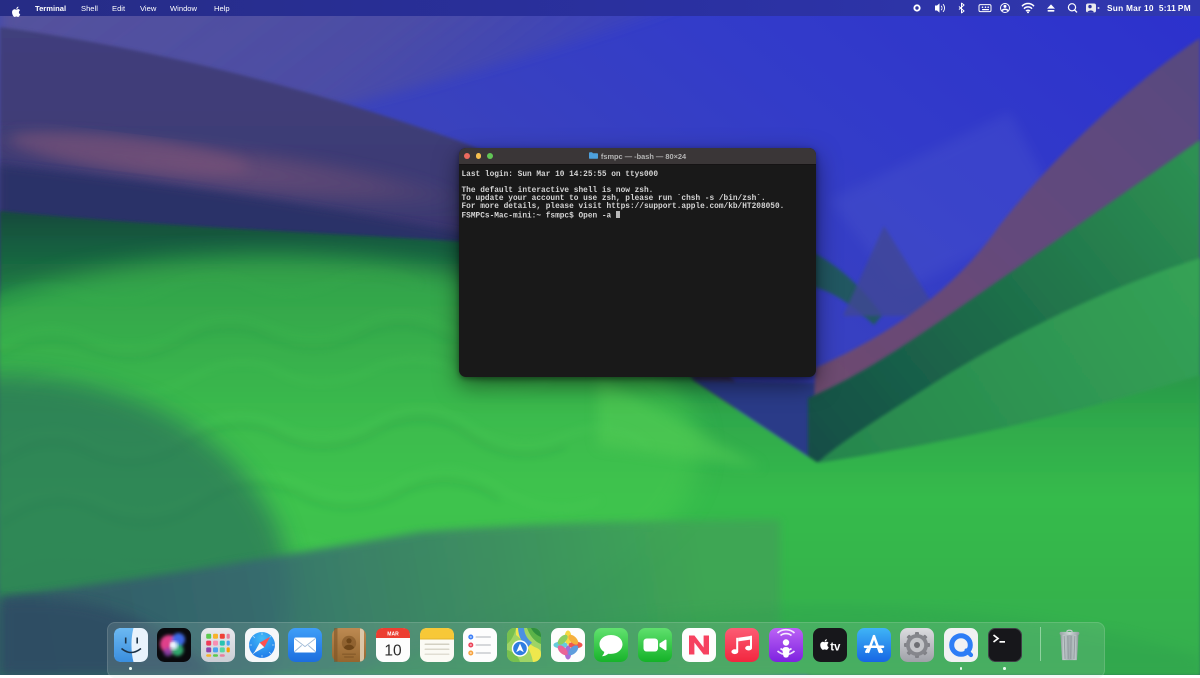  What do you see at coordinates (835, 647) in the screenshot?
I see `svg-text: tv` at bounding box center [835, 647].